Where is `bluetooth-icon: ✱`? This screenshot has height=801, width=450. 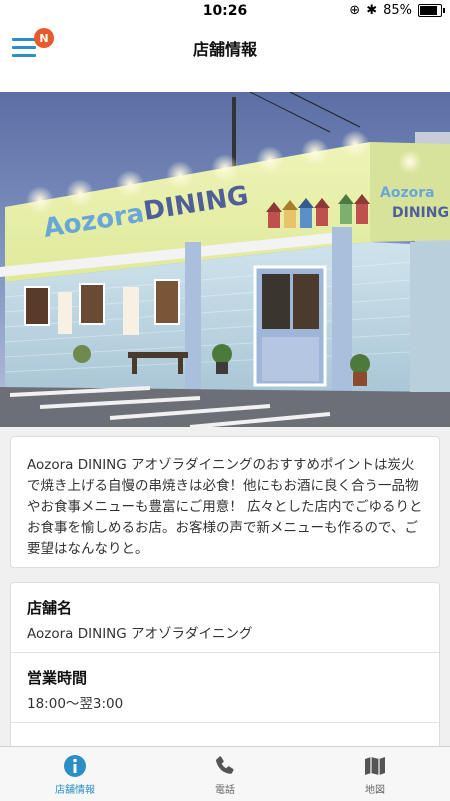 bluetooth-icon: ✱ is located at coordinates (372, 10).